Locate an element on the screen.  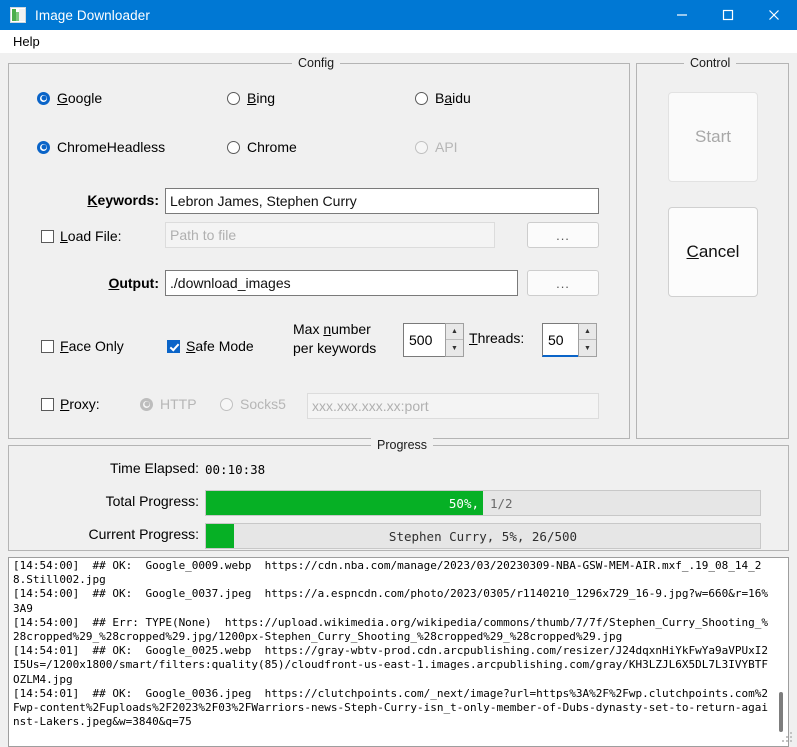
config-group-title: Config is located at coordinates (316, 63).